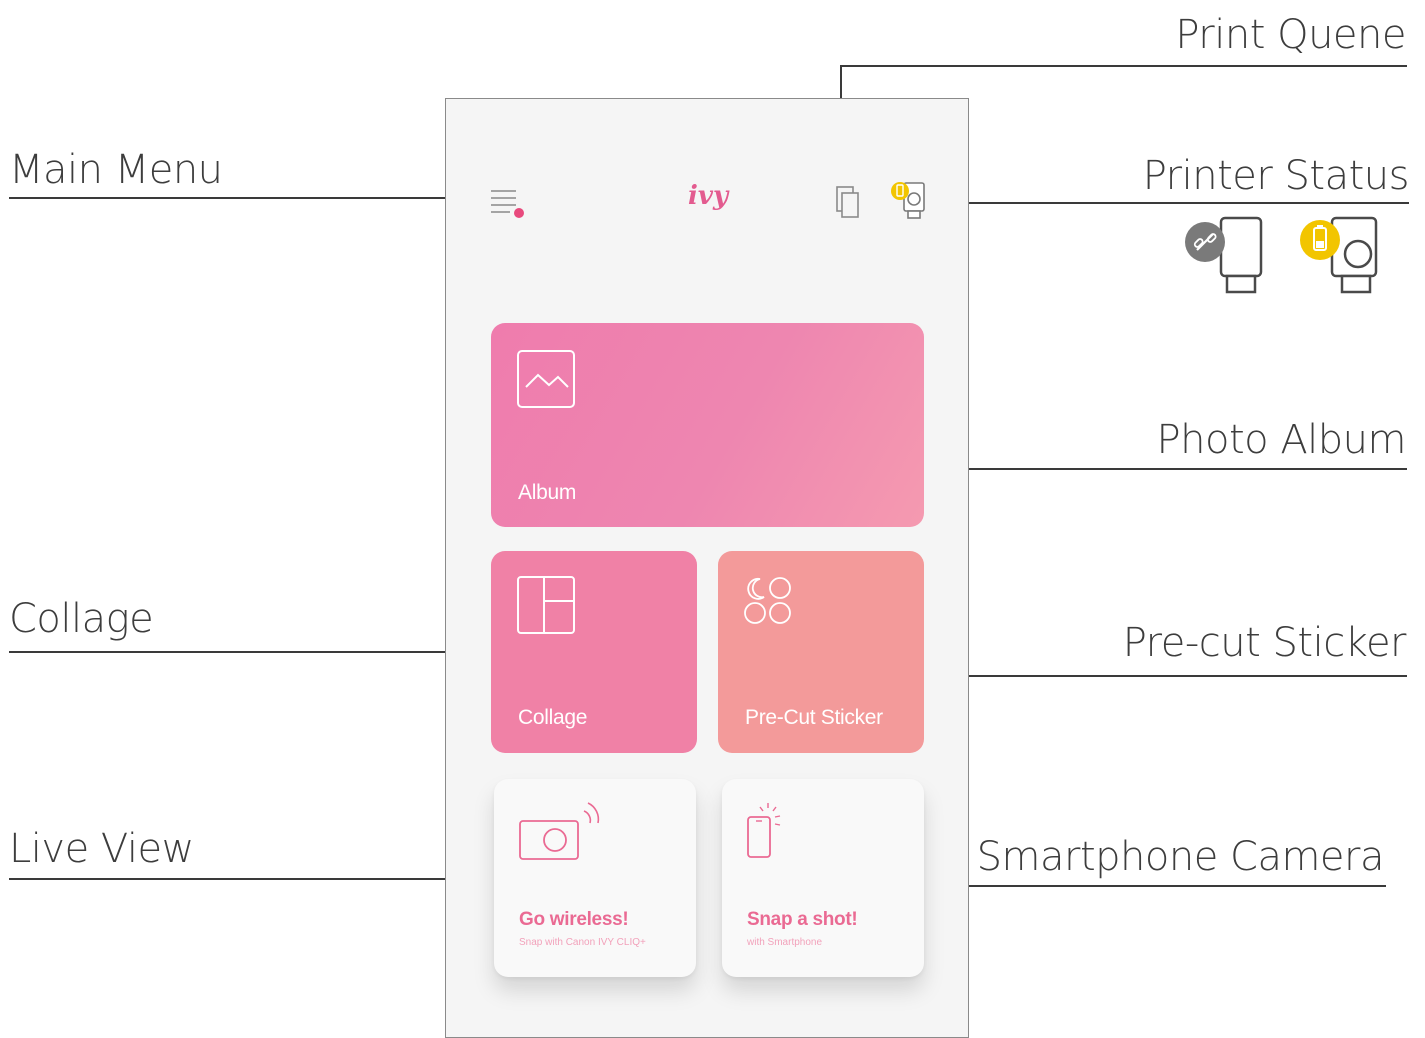 The width and height of the screenshot is (1425, 1038). Describe the element at coordinates (707, 425) in the screenshot. I see `album-tile: Album` at that location.